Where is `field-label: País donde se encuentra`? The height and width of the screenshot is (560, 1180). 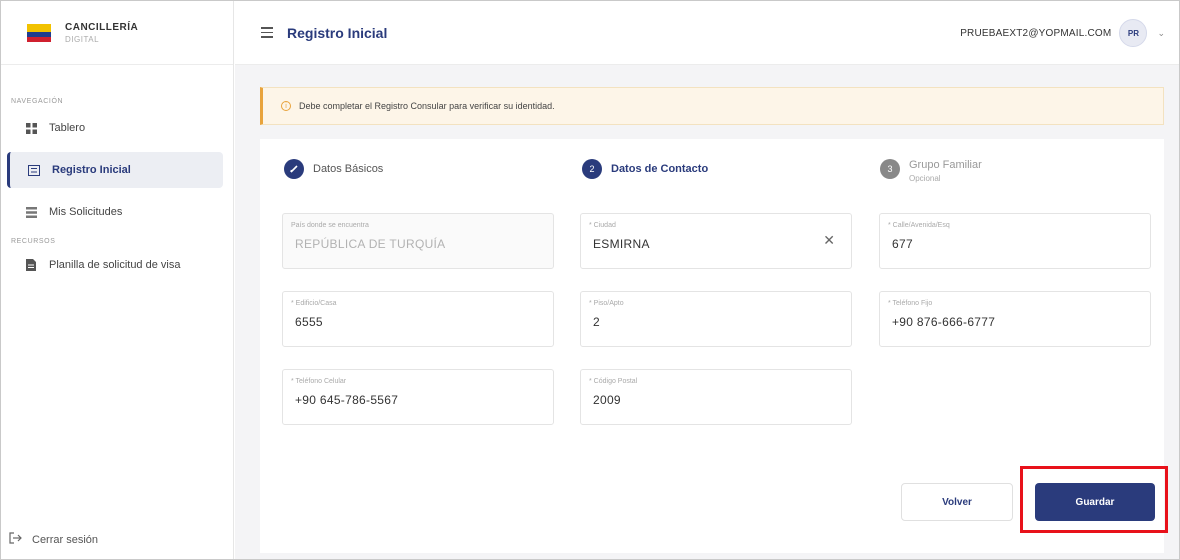
field-label: País donde se encuentra is located at coordinates (330, 225).